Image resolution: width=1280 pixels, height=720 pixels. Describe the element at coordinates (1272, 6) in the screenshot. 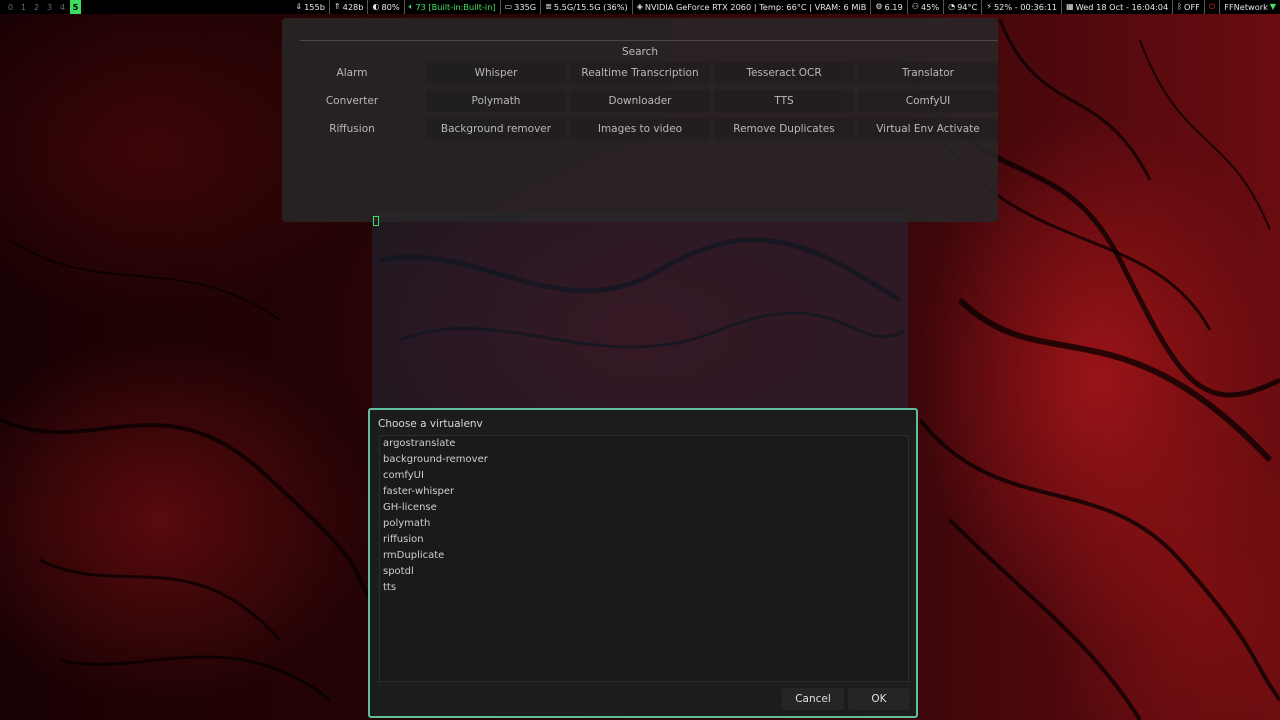

I see `wifi-icon: ▼` at that location.